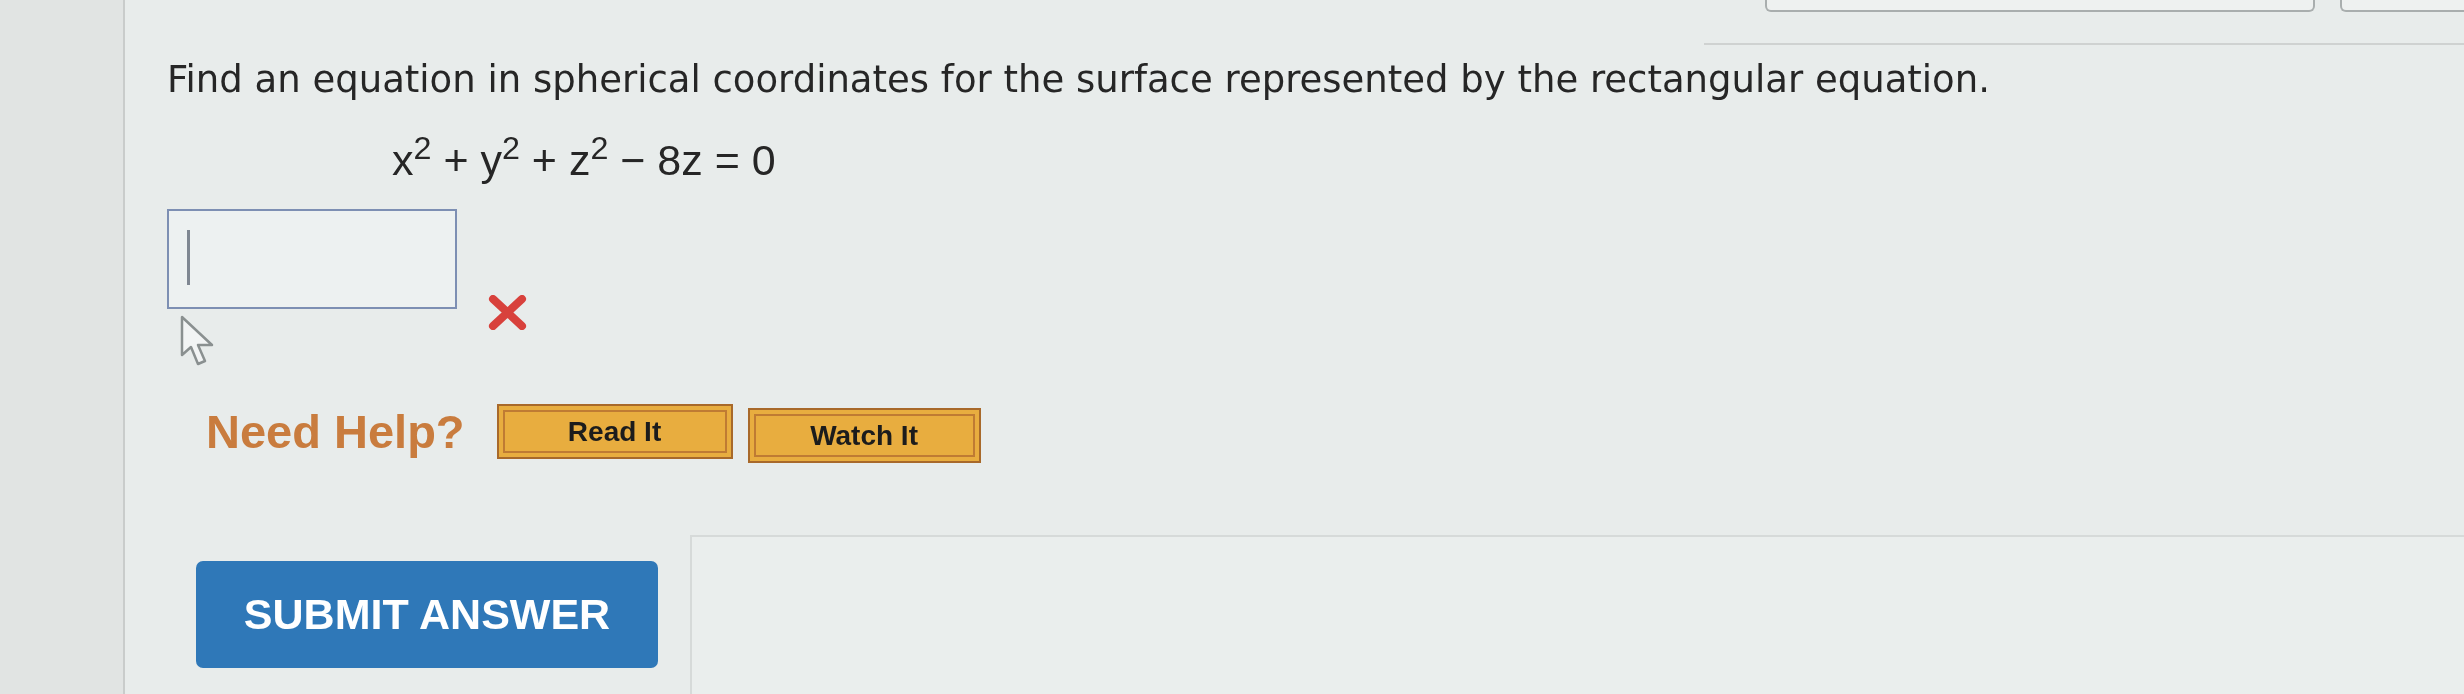 The width and height of the screenshot is (2464, 694). What do you see at coordinates (197, 341) in the screenshot?
I see `mouse-pointer-icon` at bounding box center [197, 341].